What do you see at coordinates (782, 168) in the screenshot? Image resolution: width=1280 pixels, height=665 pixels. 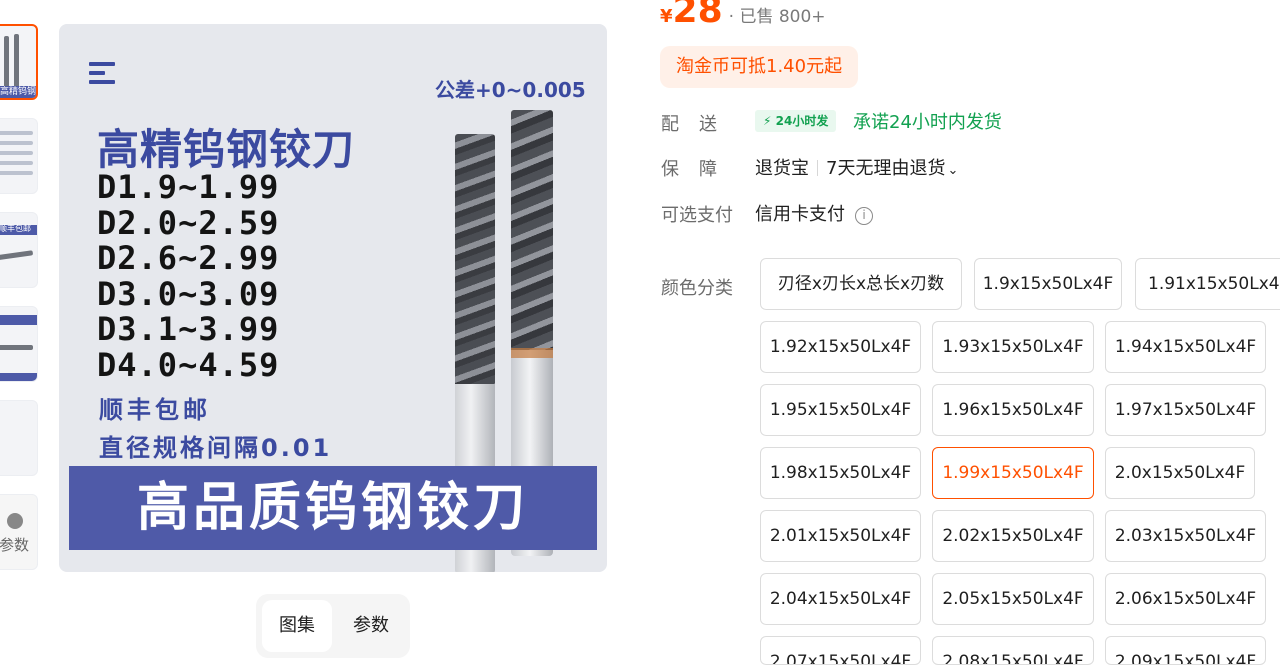 I see `guarantee-return-insurance: 退货宝` at bounding box center [782, 168].